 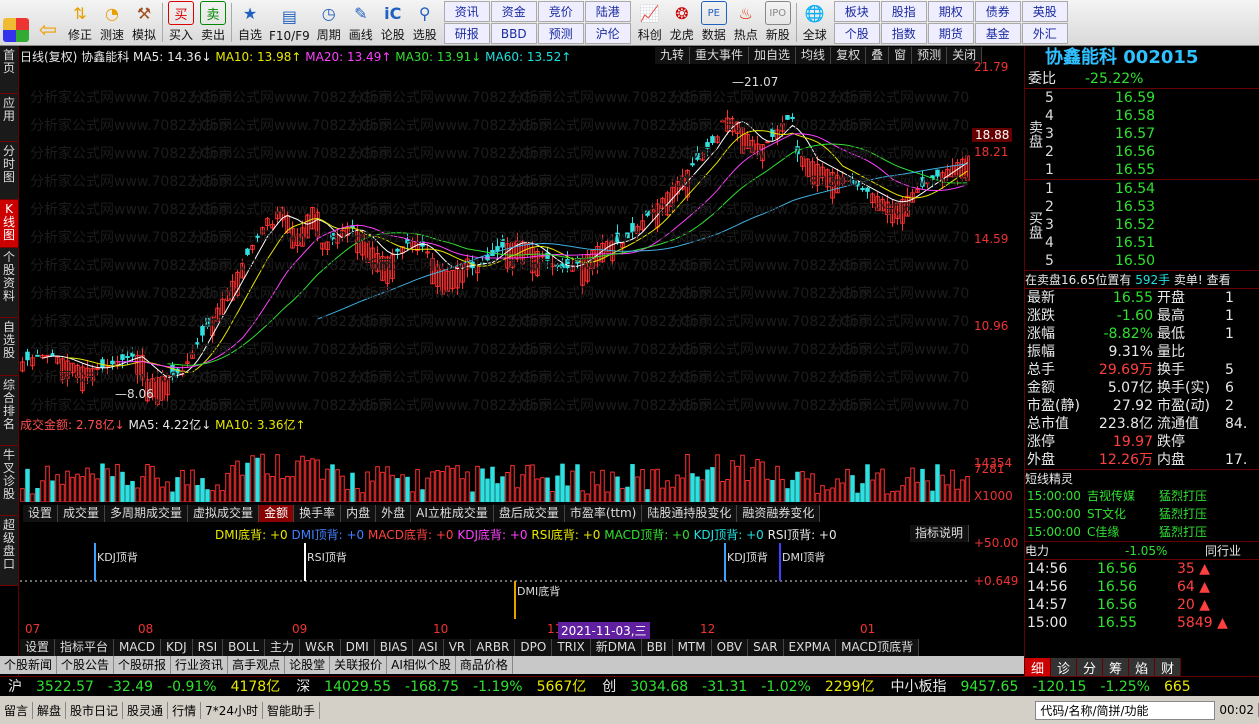 What do you see at coordinates (359, 513) in the screenshot?
I see `sub-tab: 内盘` at bounding box center [359, 513].